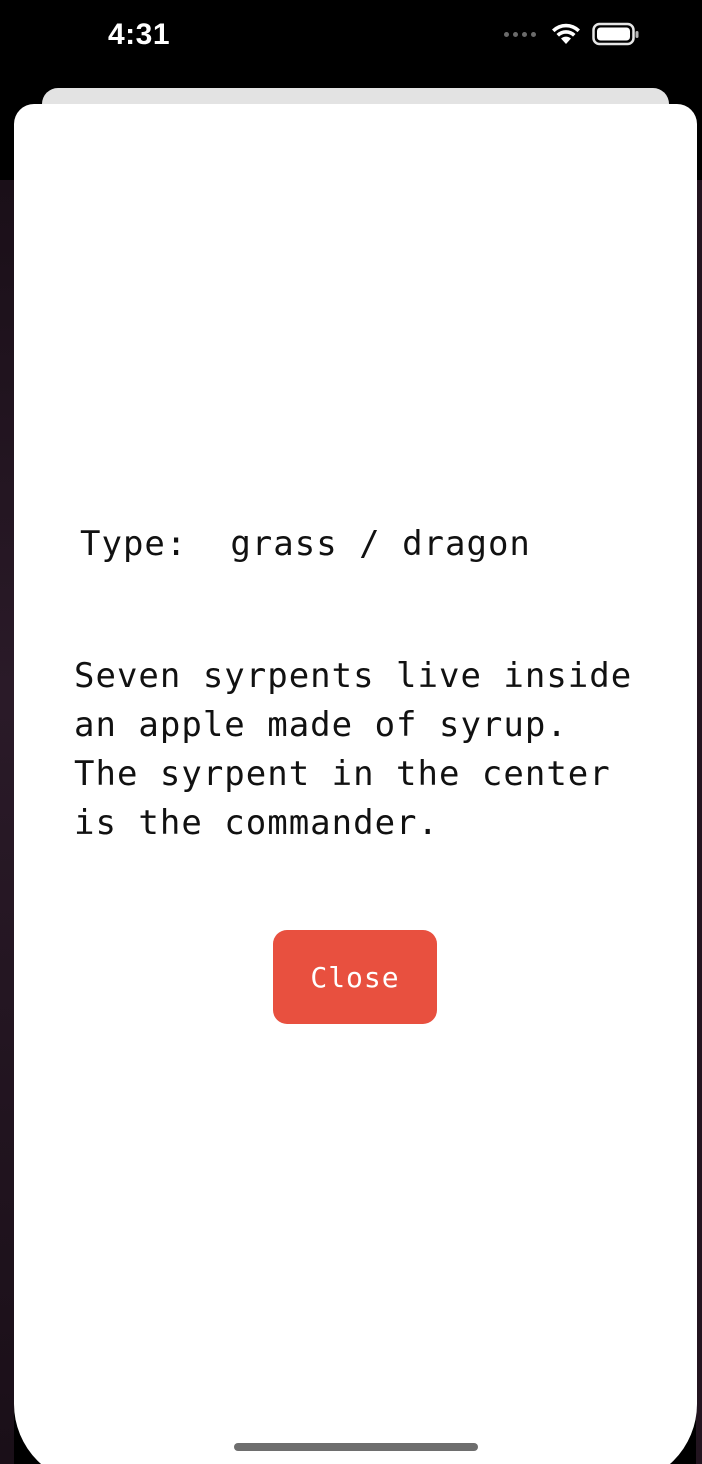  Describe the element at coordinates (380, 544) in the screenshot. I see `type-value: grass / dragon` at that location.